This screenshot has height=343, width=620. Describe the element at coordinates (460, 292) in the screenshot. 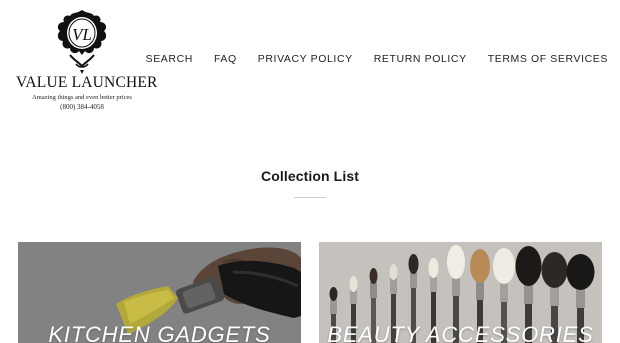

I see `collection-card-beauty-accessories: BEAUTY ACCESSORIES` at that location.